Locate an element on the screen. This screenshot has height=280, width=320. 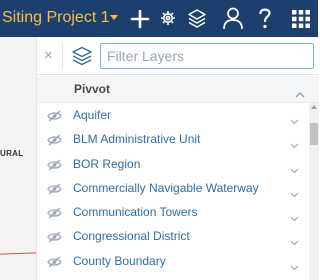
help-icon is located at coordinates (265, 18).